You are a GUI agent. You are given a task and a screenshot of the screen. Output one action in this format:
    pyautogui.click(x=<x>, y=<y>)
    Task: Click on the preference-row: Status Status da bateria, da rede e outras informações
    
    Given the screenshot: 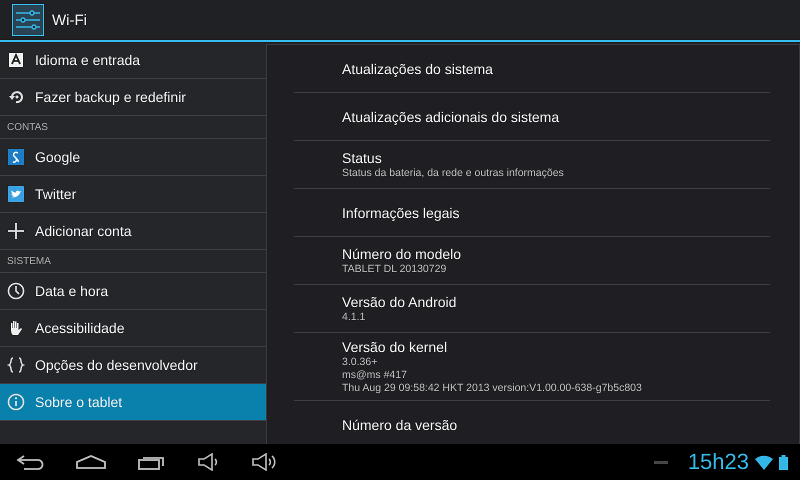 What is the action you would take?
    pyautogui.click(x=532, y=165)
    